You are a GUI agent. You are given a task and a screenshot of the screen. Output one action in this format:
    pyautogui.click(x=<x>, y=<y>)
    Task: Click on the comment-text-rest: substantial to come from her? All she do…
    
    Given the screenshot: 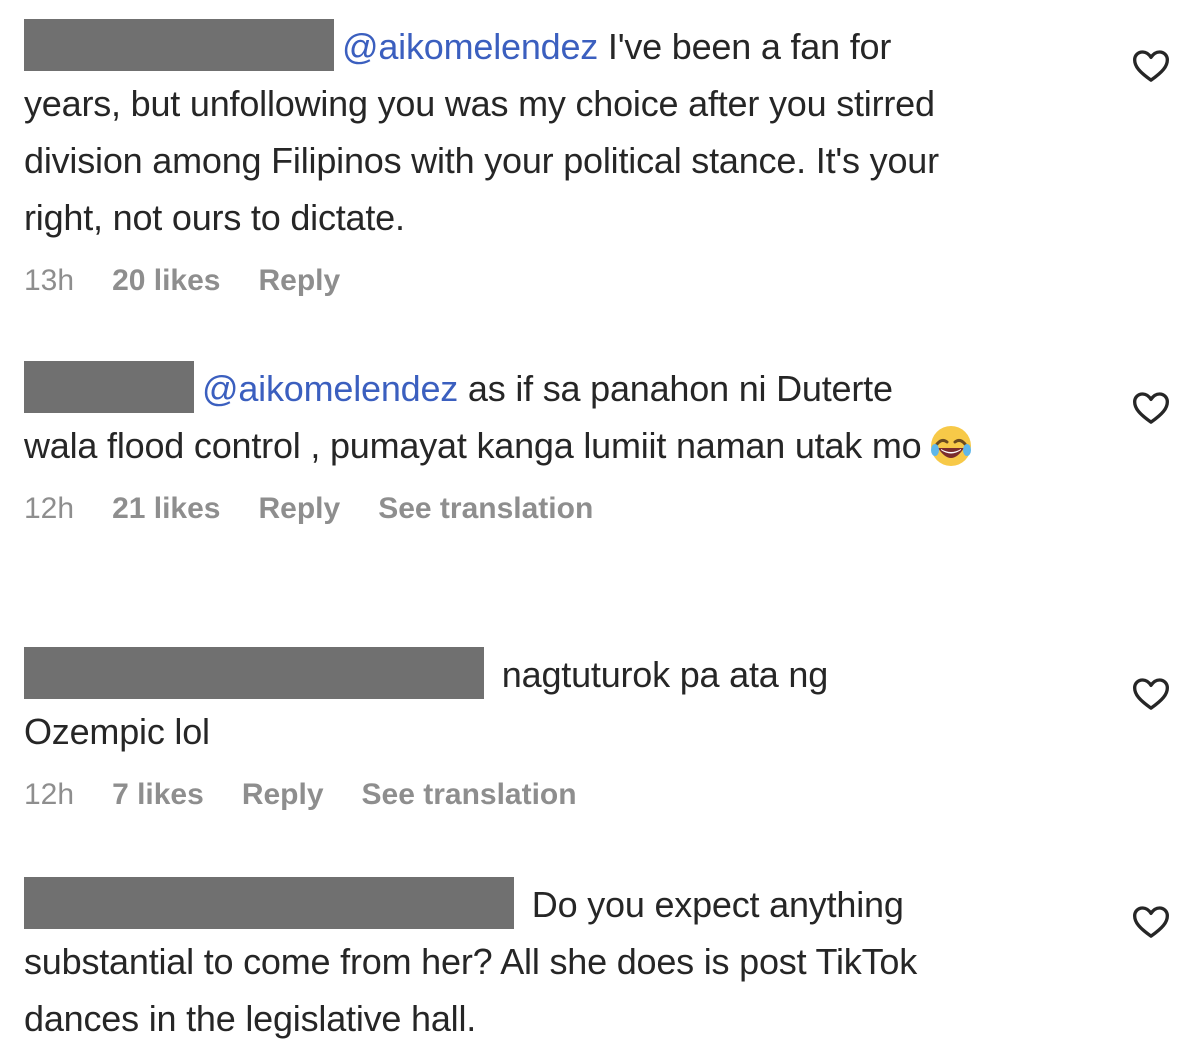 What is the action you would take?
    pyautogui.click(x=471, y=990)
    